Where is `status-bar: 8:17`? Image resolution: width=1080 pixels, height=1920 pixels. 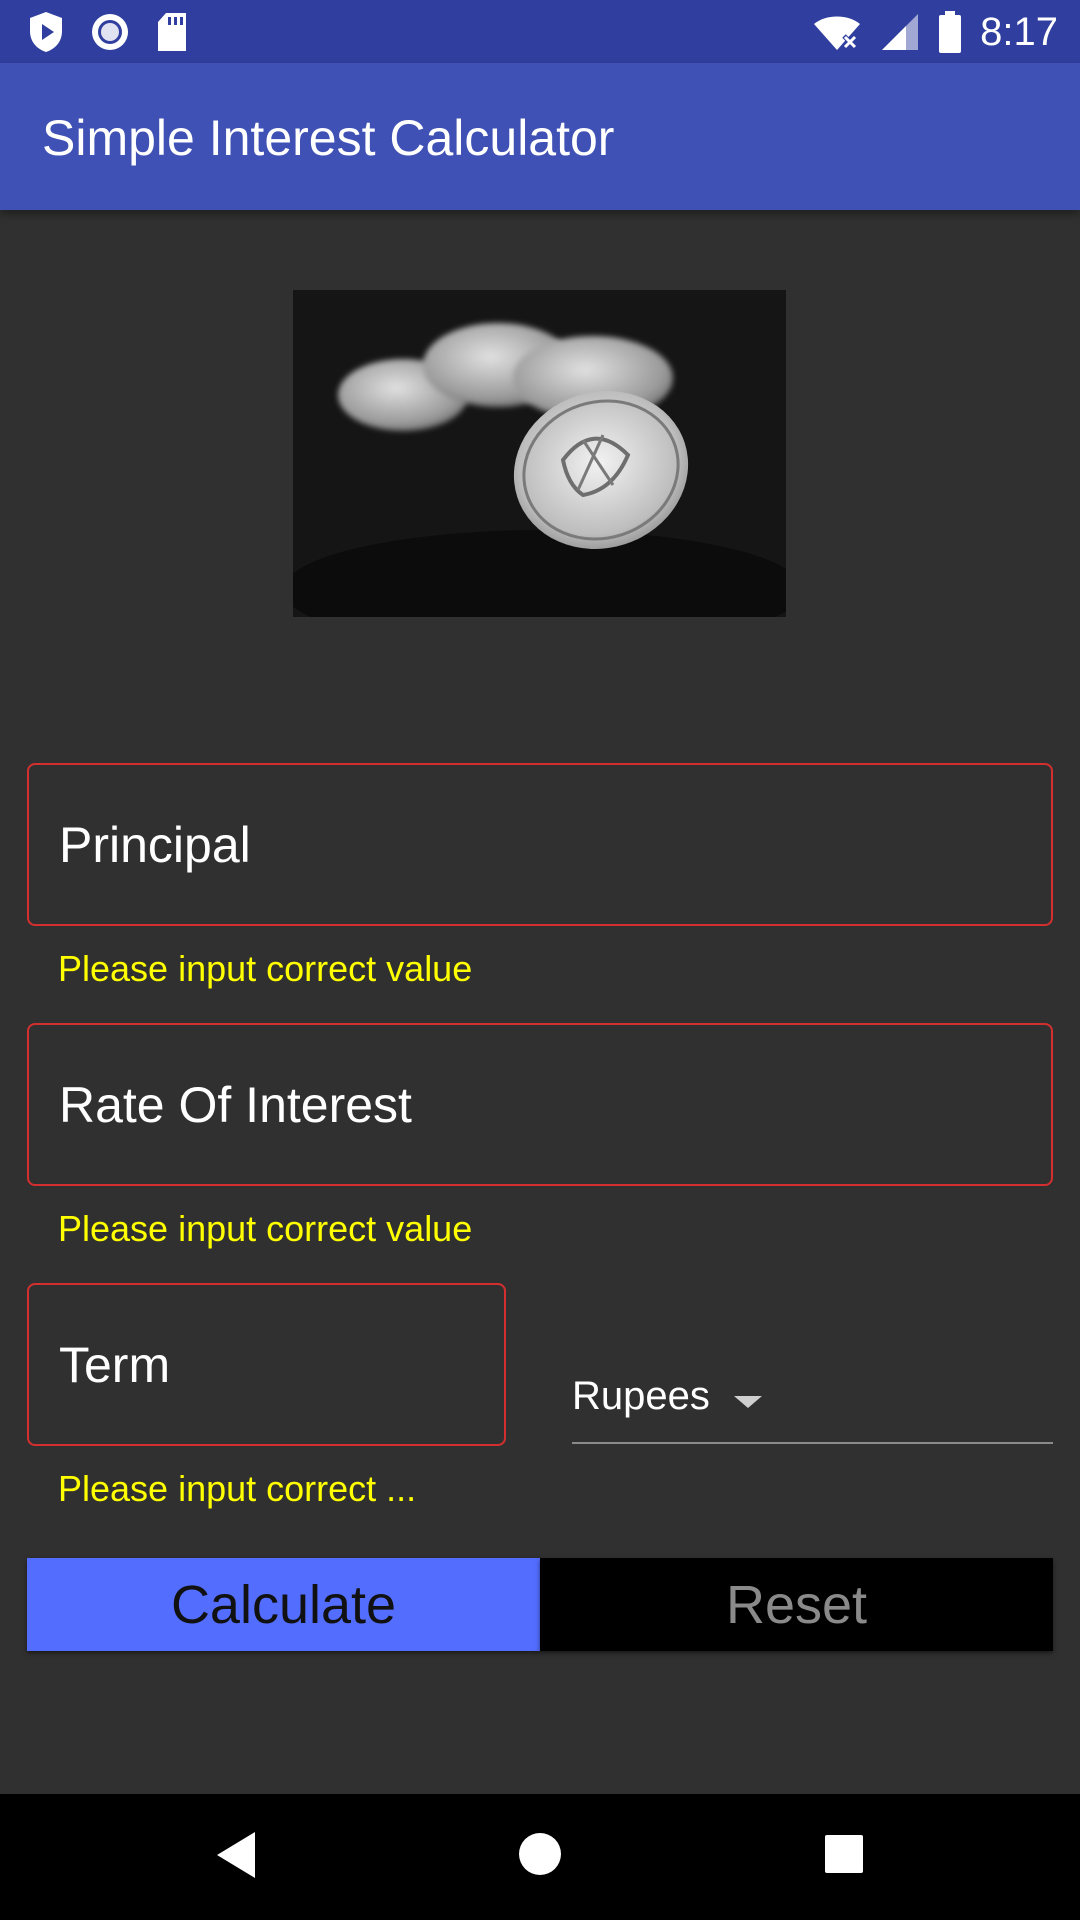 status-bar: 8:17 is located at coordinates (540, 31).